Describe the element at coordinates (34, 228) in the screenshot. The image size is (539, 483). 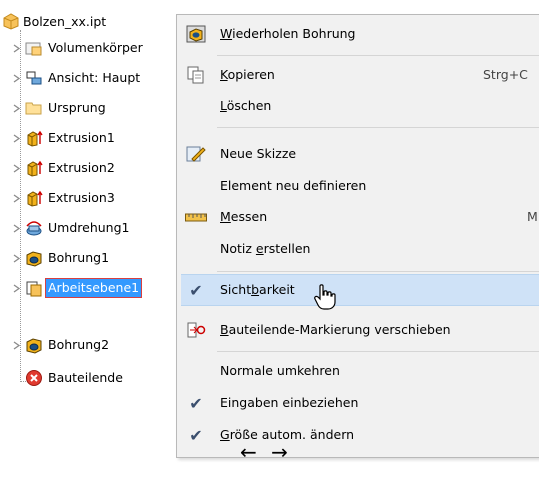
I see `revolve-icon` at that location.